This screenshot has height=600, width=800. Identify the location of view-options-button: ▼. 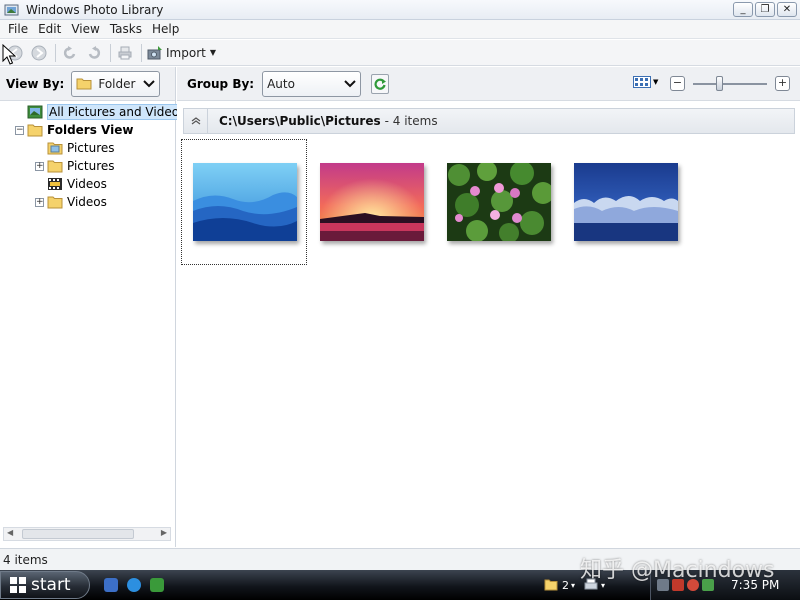
(645, 82).